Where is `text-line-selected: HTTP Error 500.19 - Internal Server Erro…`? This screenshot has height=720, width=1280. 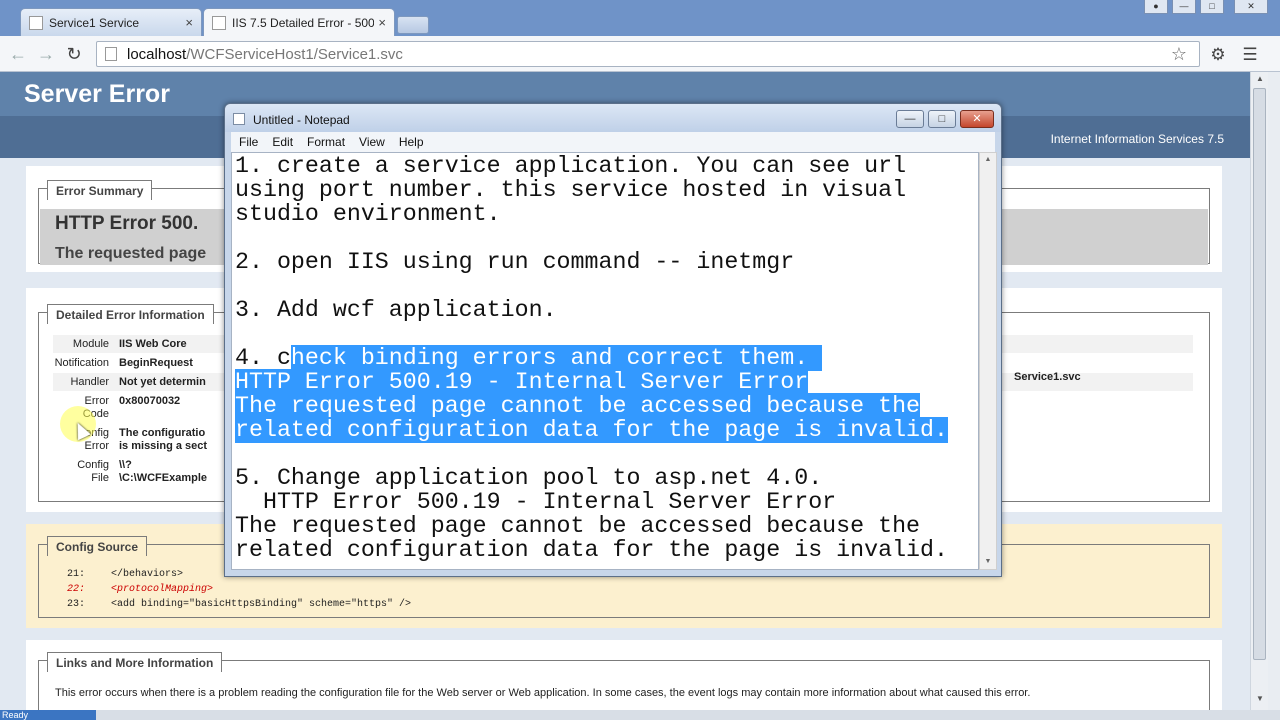 text-line-selected: HTTP Error 500.19 - Internal Server Erro… is located at coordinates (522, 382).